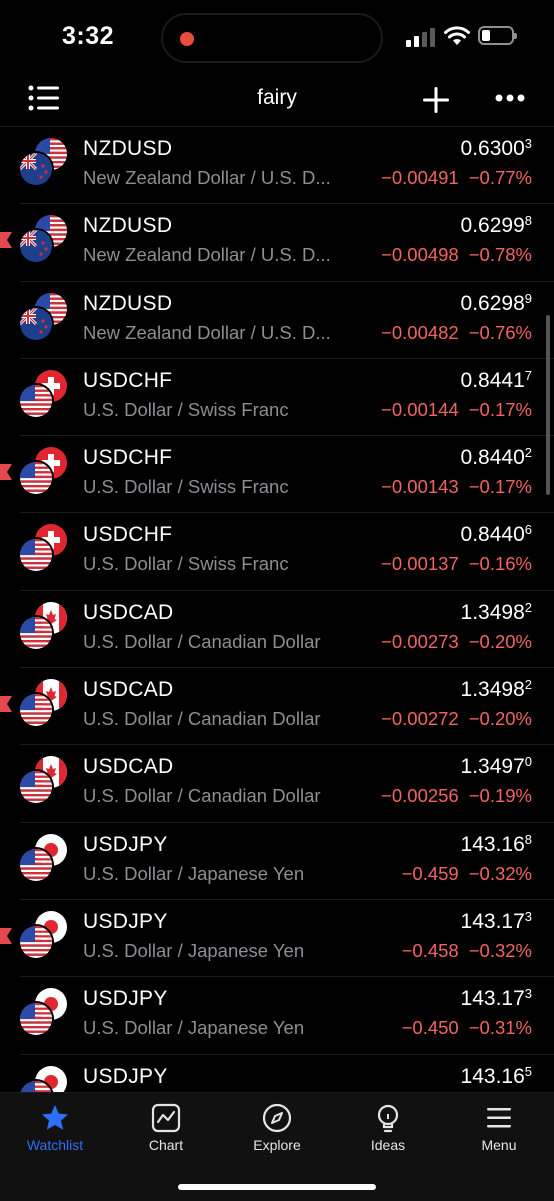  I want to click on price-change: −0.458−0.32%, so click(467, 951).